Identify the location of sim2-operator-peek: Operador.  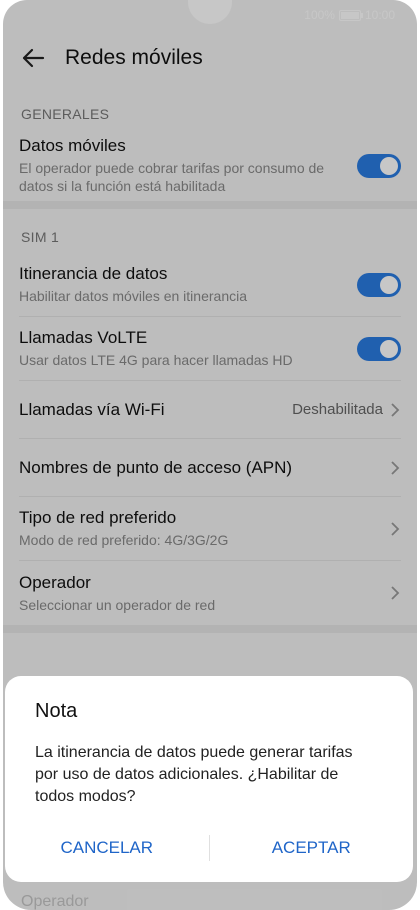
(55, 901).